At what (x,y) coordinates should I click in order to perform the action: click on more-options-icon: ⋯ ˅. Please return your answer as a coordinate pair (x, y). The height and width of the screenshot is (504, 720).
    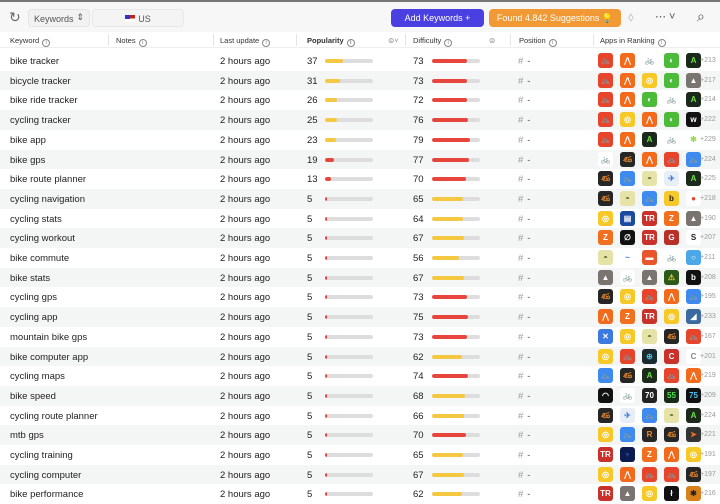
    Looking at the image, I should click on (665, 16).